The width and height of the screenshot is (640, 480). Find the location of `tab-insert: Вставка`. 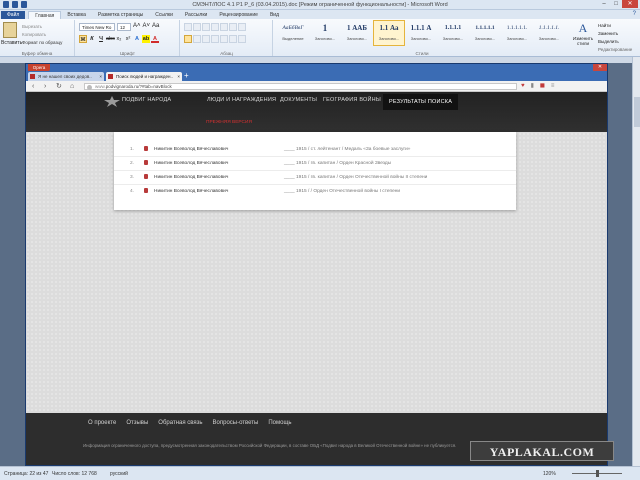

tab-insert: Вставка is located at coordinates (76, 15).